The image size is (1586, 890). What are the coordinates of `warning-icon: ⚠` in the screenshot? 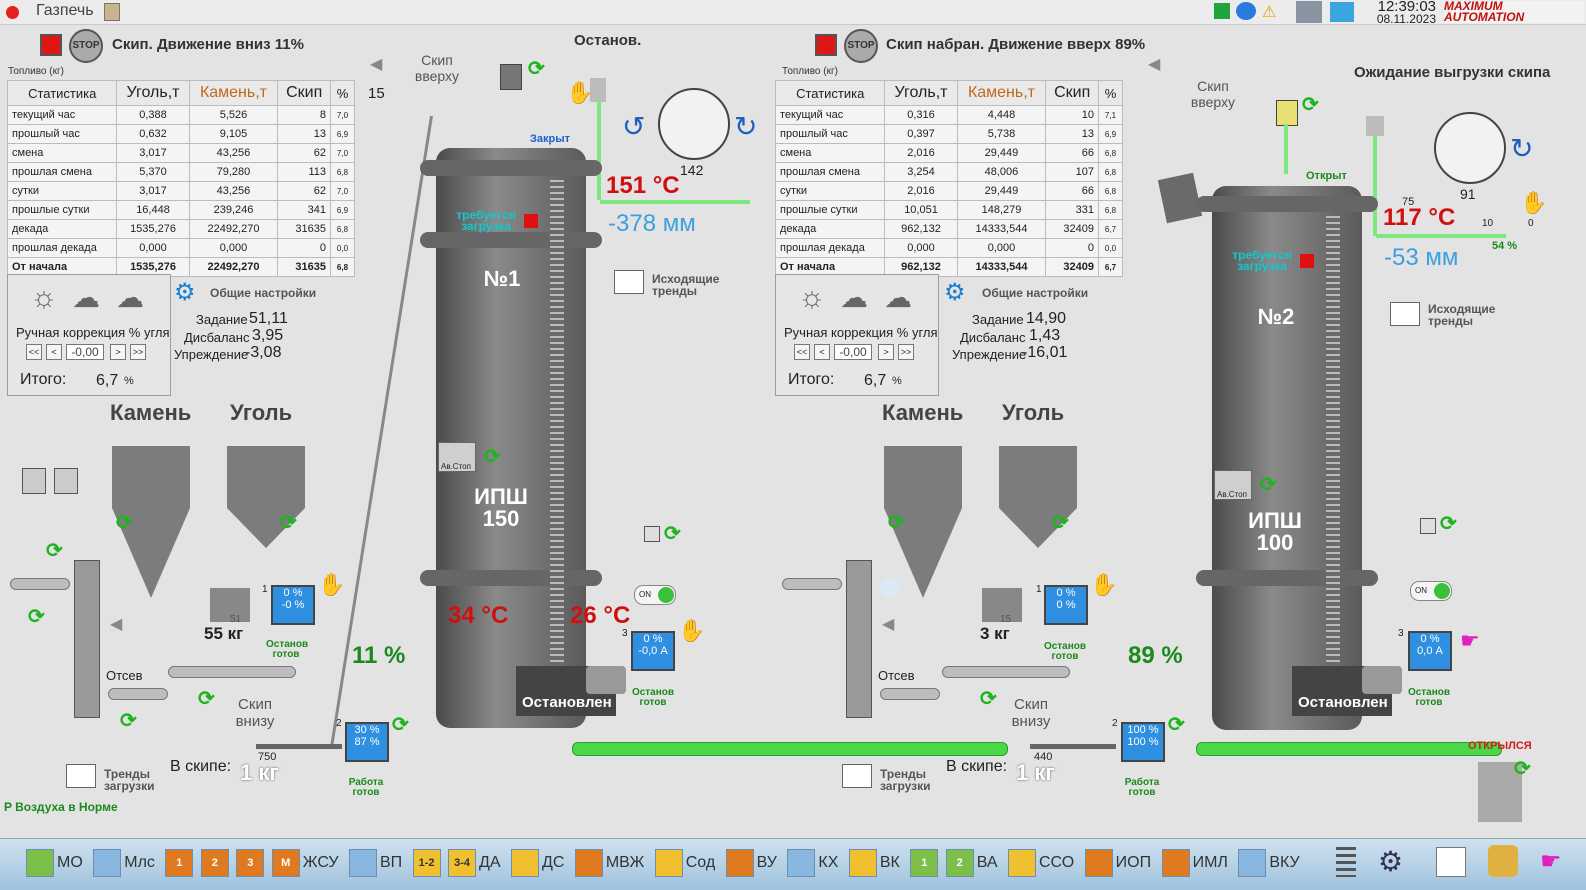 It's located at (1269, 12).